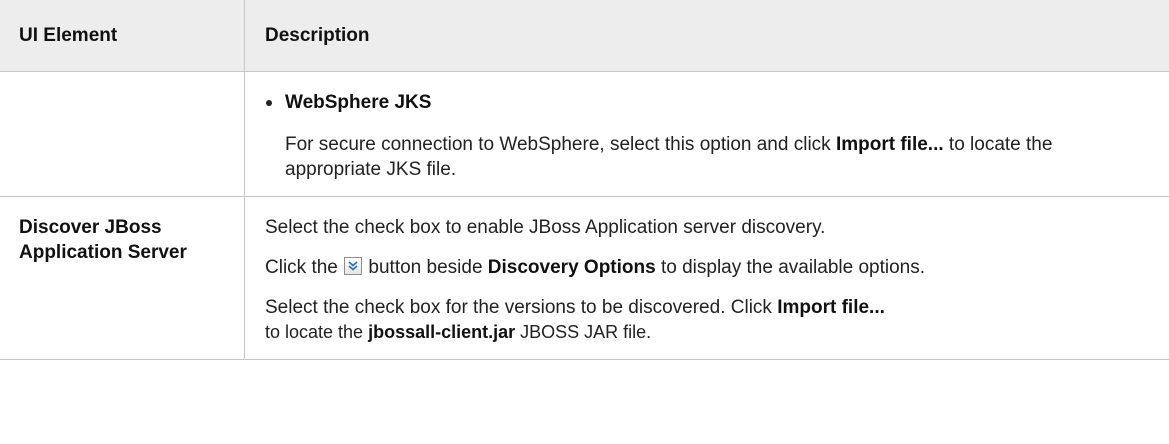  Describe the element at coordinates (269, 103) in the screenshot. I see `bullet-dot-icon` at that location.